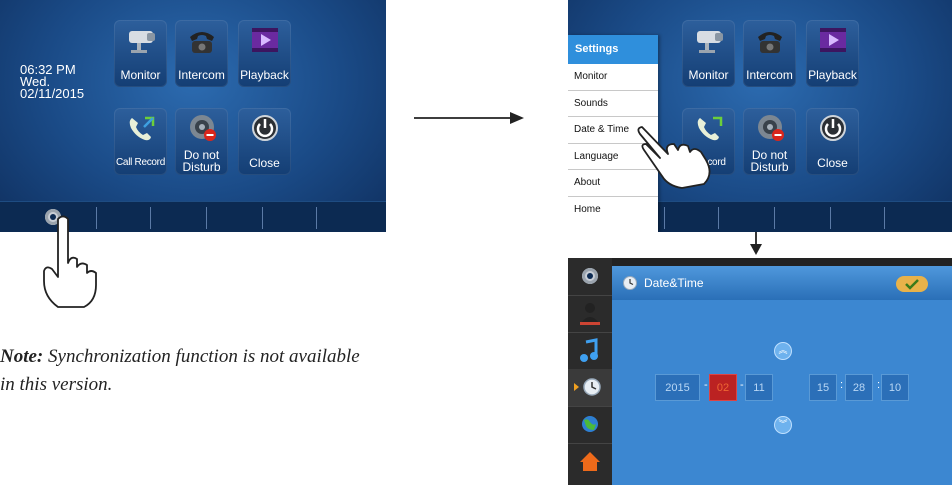  Describe the element at coordinates (677, 387) in the screenshot. I see `year-field: 2015` at that location.